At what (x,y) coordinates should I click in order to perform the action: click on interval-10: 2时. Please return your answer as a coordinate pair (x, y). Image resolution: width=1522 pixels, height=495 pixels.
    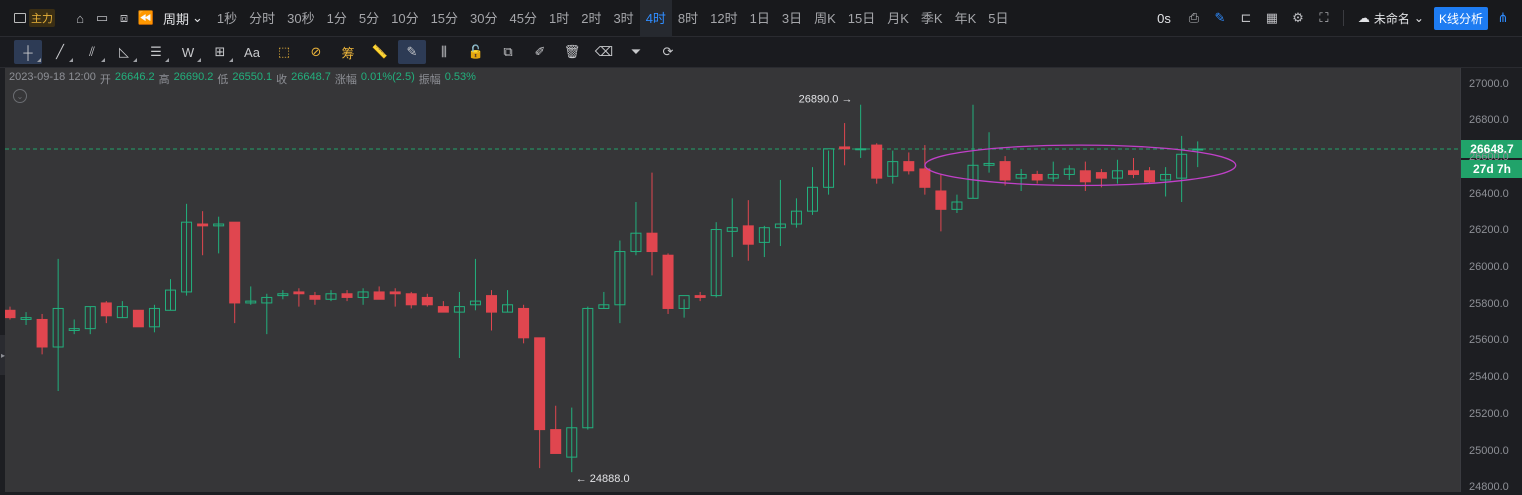
    Looking at the image, I should click on (591, 18).